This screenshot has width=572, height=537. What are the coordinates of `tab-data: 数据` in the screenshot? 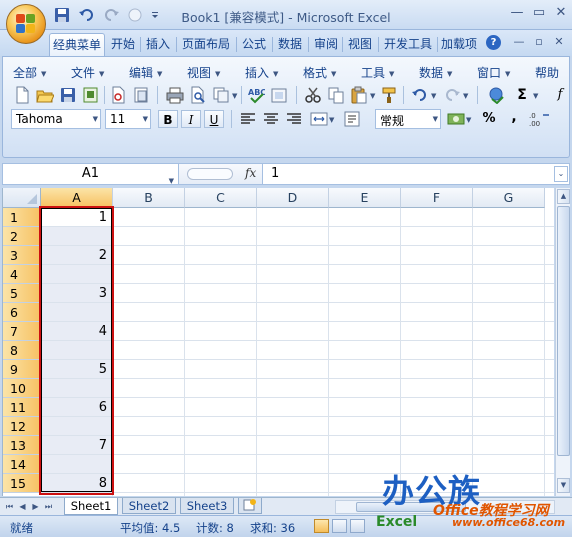 It's located at (290, 44).